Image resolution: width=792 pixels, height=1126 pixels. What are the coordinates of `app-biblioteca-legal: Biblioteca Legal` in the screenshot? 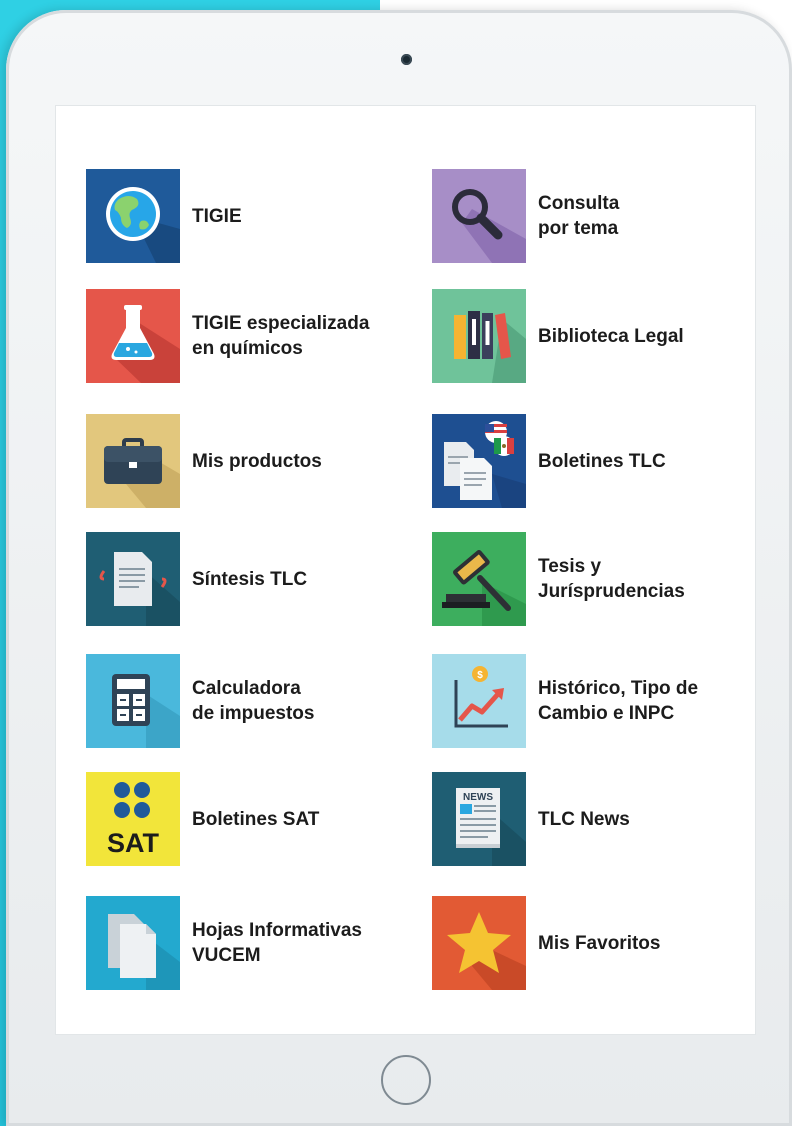 It's located at (558, 336).